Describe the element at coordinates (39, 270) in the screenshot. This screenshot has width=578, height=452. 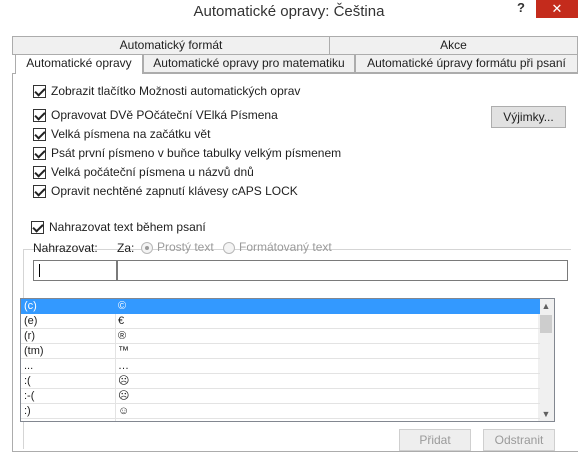
I see `text-caret` at that location.